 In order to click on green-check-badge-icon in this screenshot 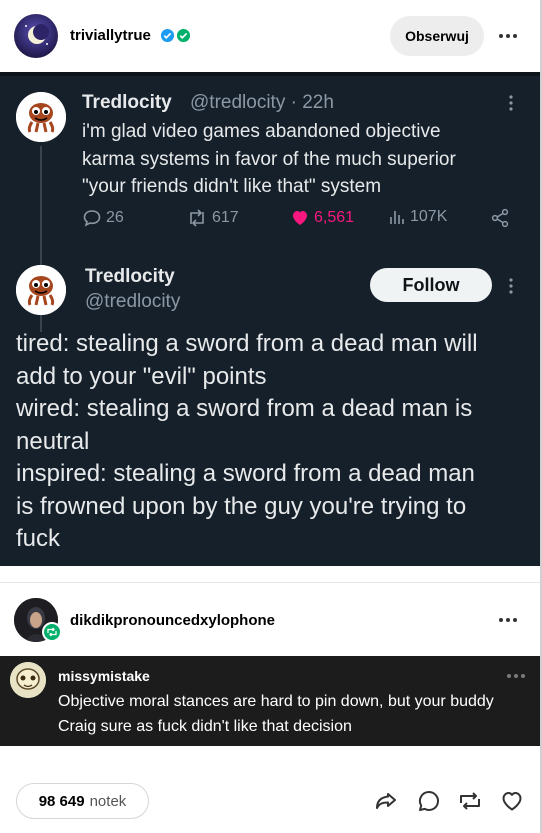, I will do `click(183, 35)`.